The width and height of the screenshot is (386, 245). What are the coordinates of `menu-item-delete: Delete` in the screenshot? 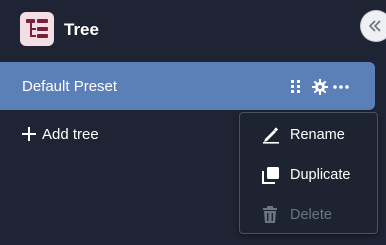 It's located at (308, 214).